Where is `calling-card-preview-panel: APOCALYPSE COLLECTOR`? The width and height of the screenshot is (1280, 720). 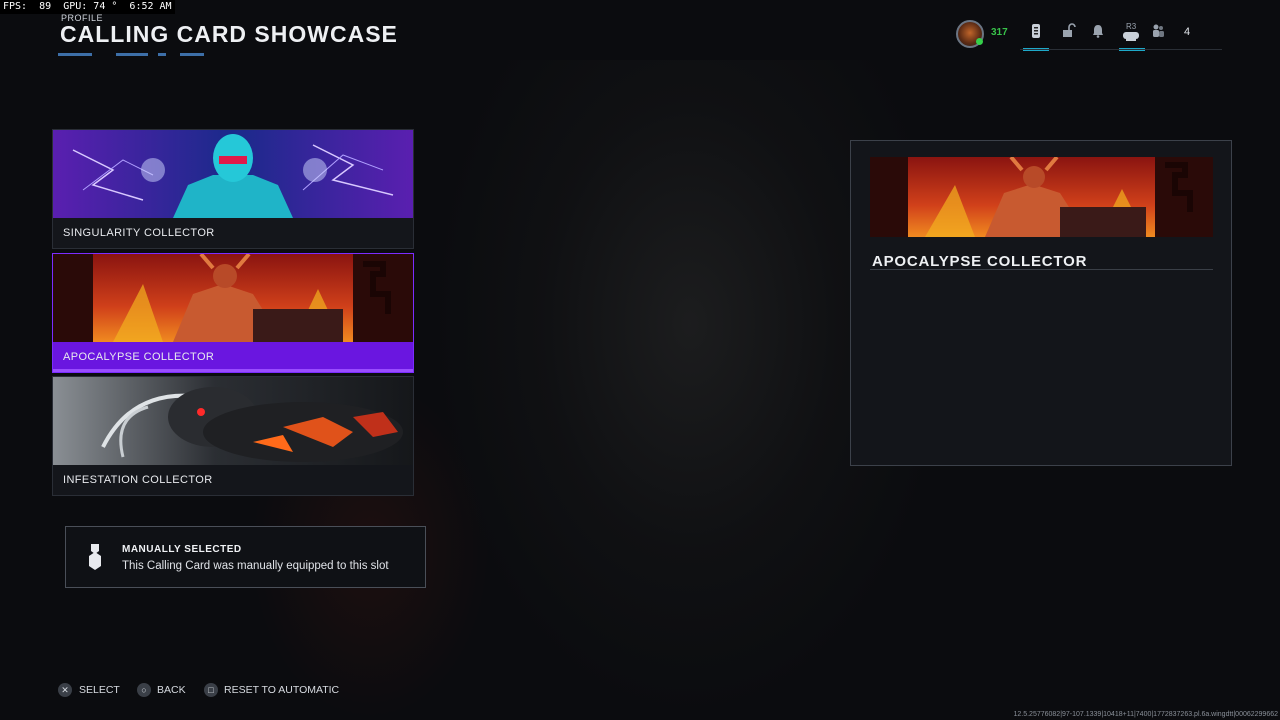 calling-card-preview-panel: APOCALYPSE COLLECTOR is located at coordinates (1041, 303).